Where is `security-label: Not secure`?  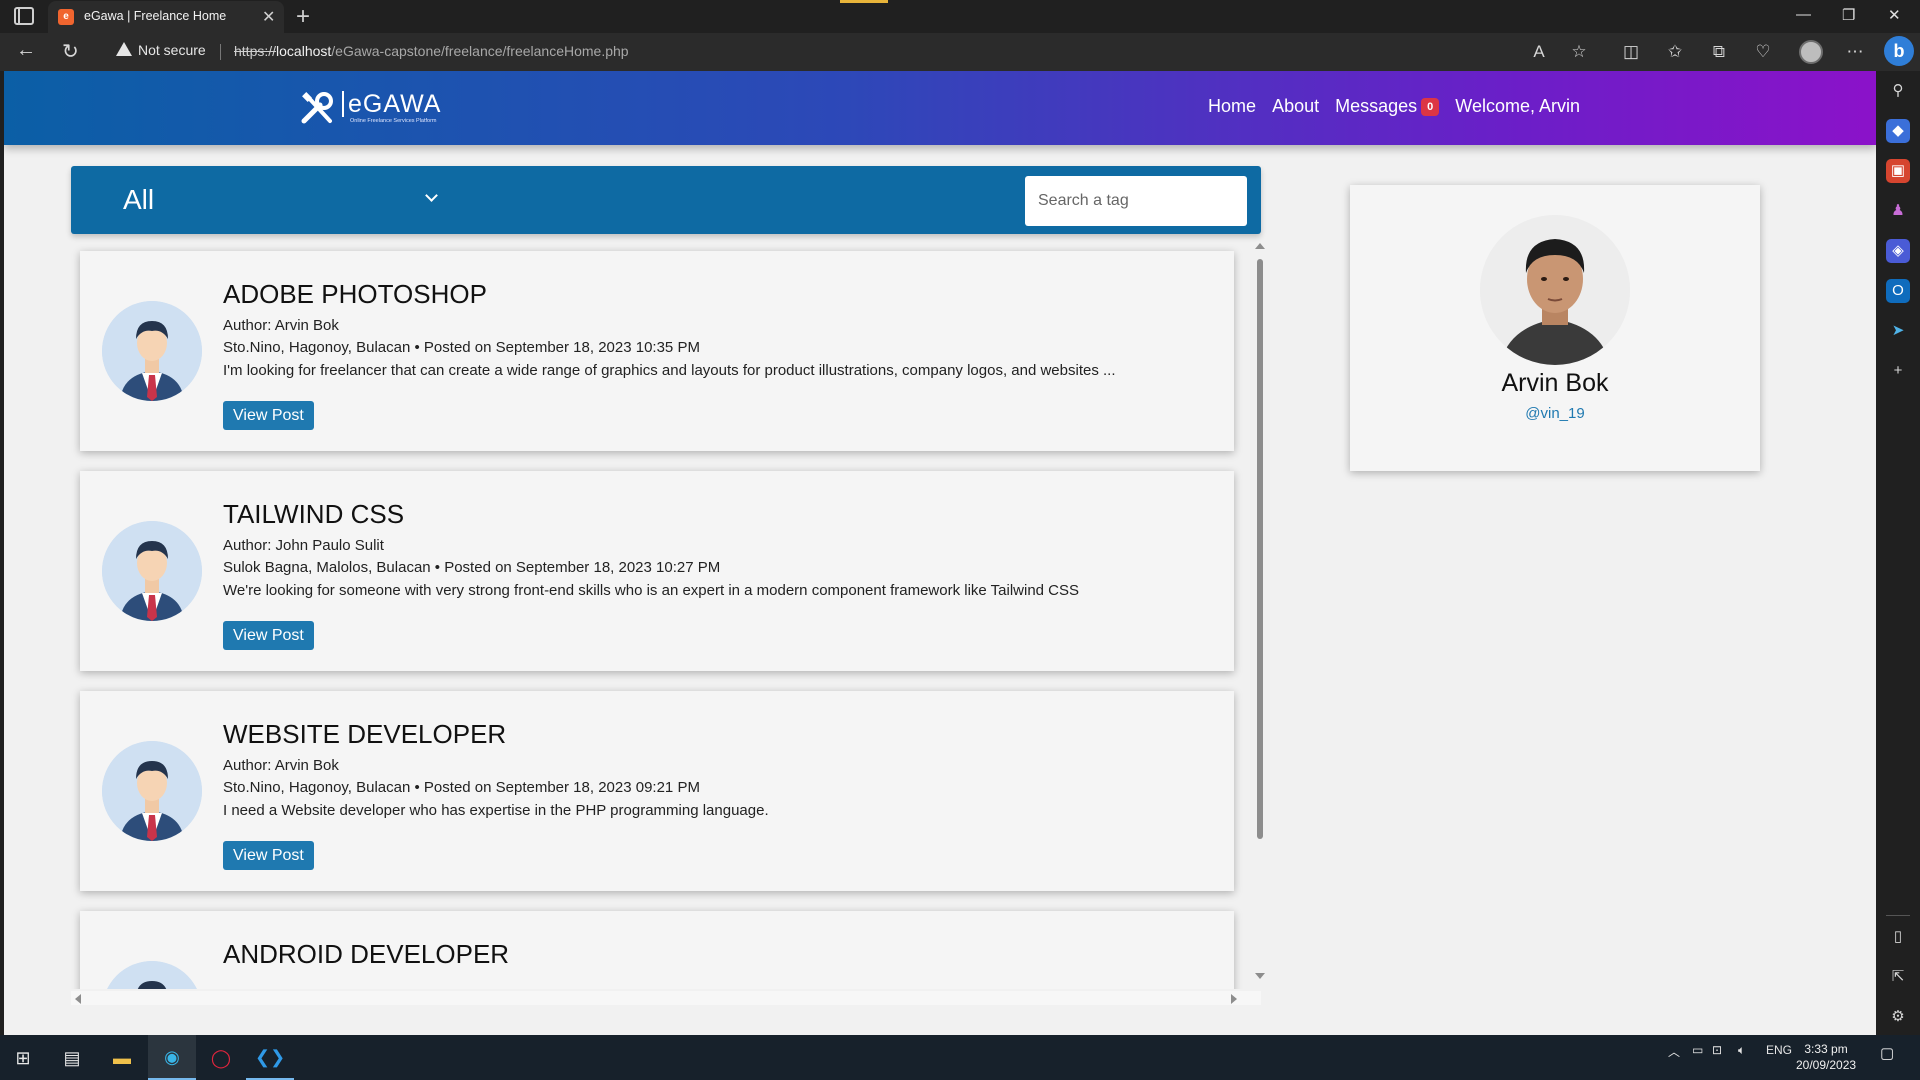 security-label: Not secure is located at coordinates (172, 50).